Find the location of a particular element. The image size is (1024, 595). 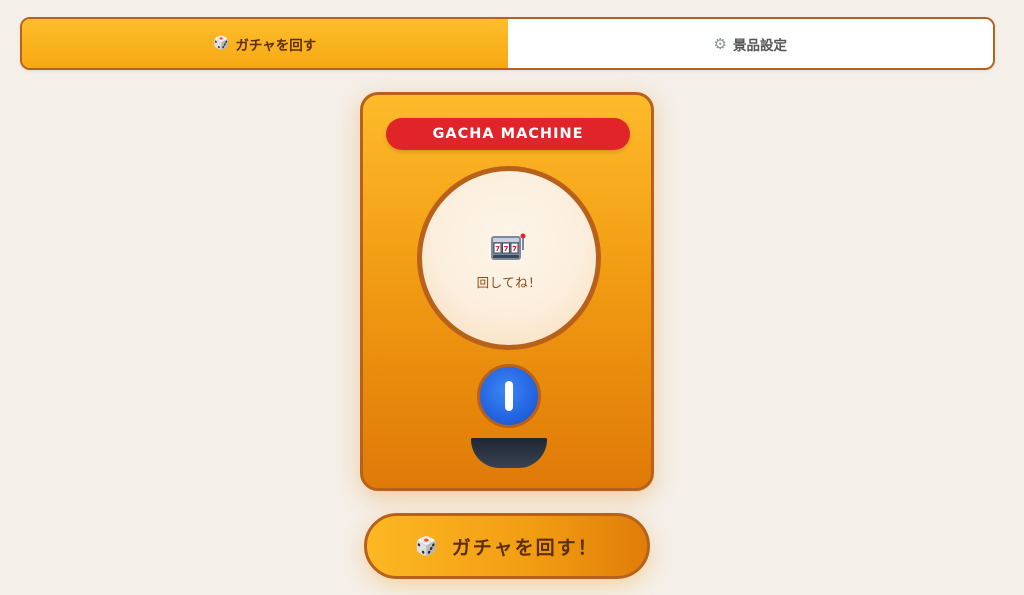

machine-title: GACHA MACHINE is located at coordinates (508, 134).